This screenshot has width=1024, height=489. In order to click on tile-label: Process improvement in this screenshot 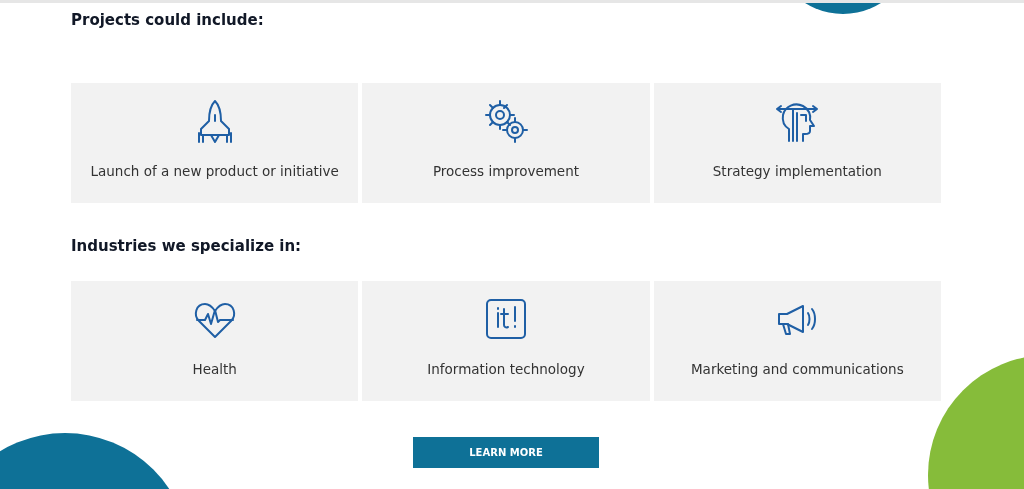, I will do `click(506, 171)`.